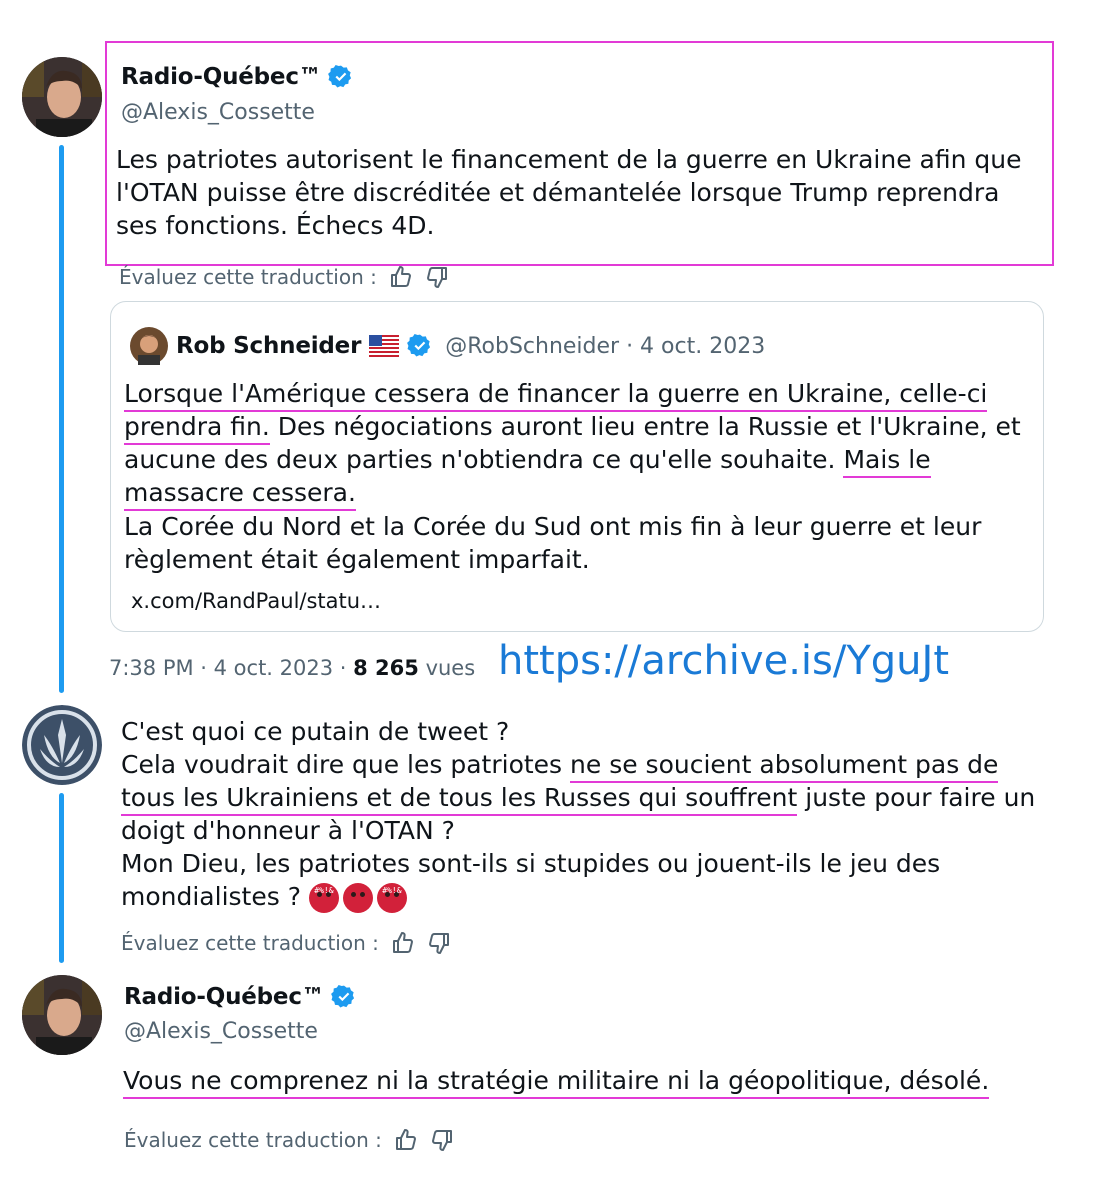 The image size is (1094, 1200). I want to click on republic-emblem-icon, so click(62, 745).